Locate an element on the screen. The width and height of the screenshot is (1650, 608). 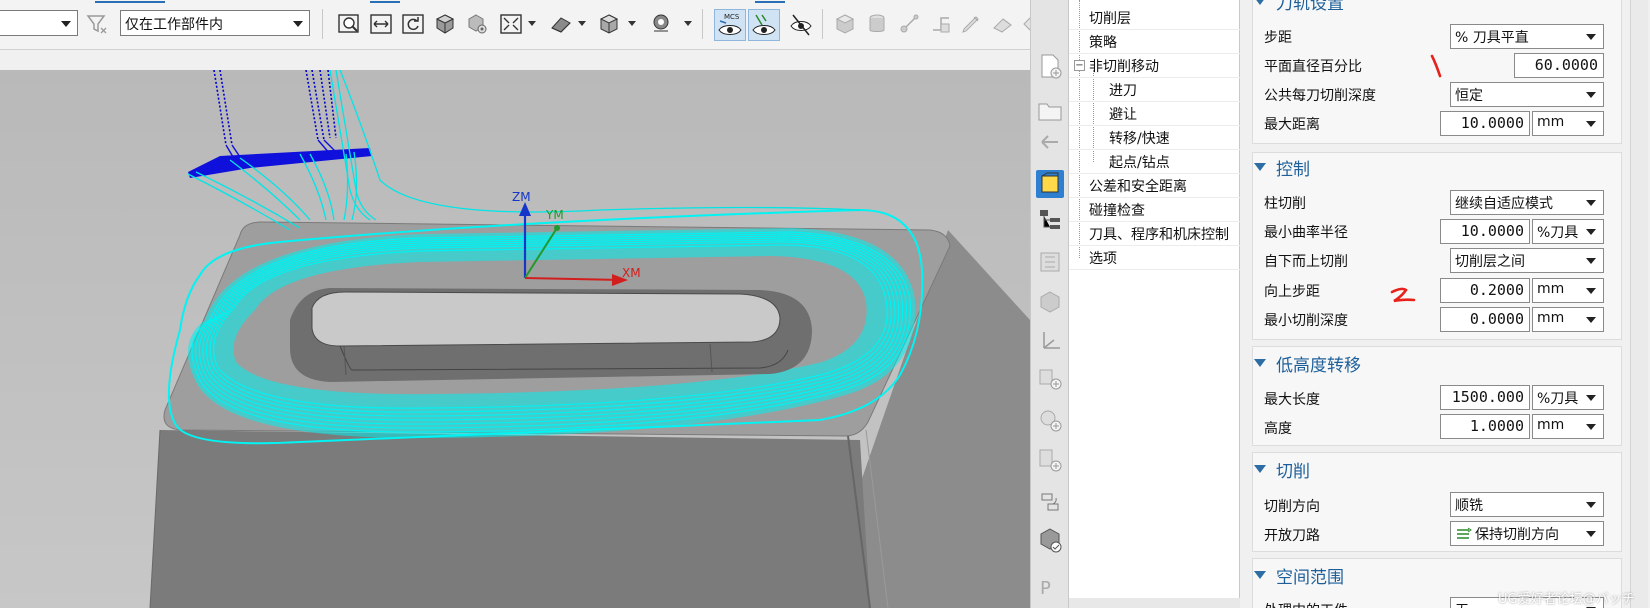
back-arrow-icon is located at coordinates (1050, 142).